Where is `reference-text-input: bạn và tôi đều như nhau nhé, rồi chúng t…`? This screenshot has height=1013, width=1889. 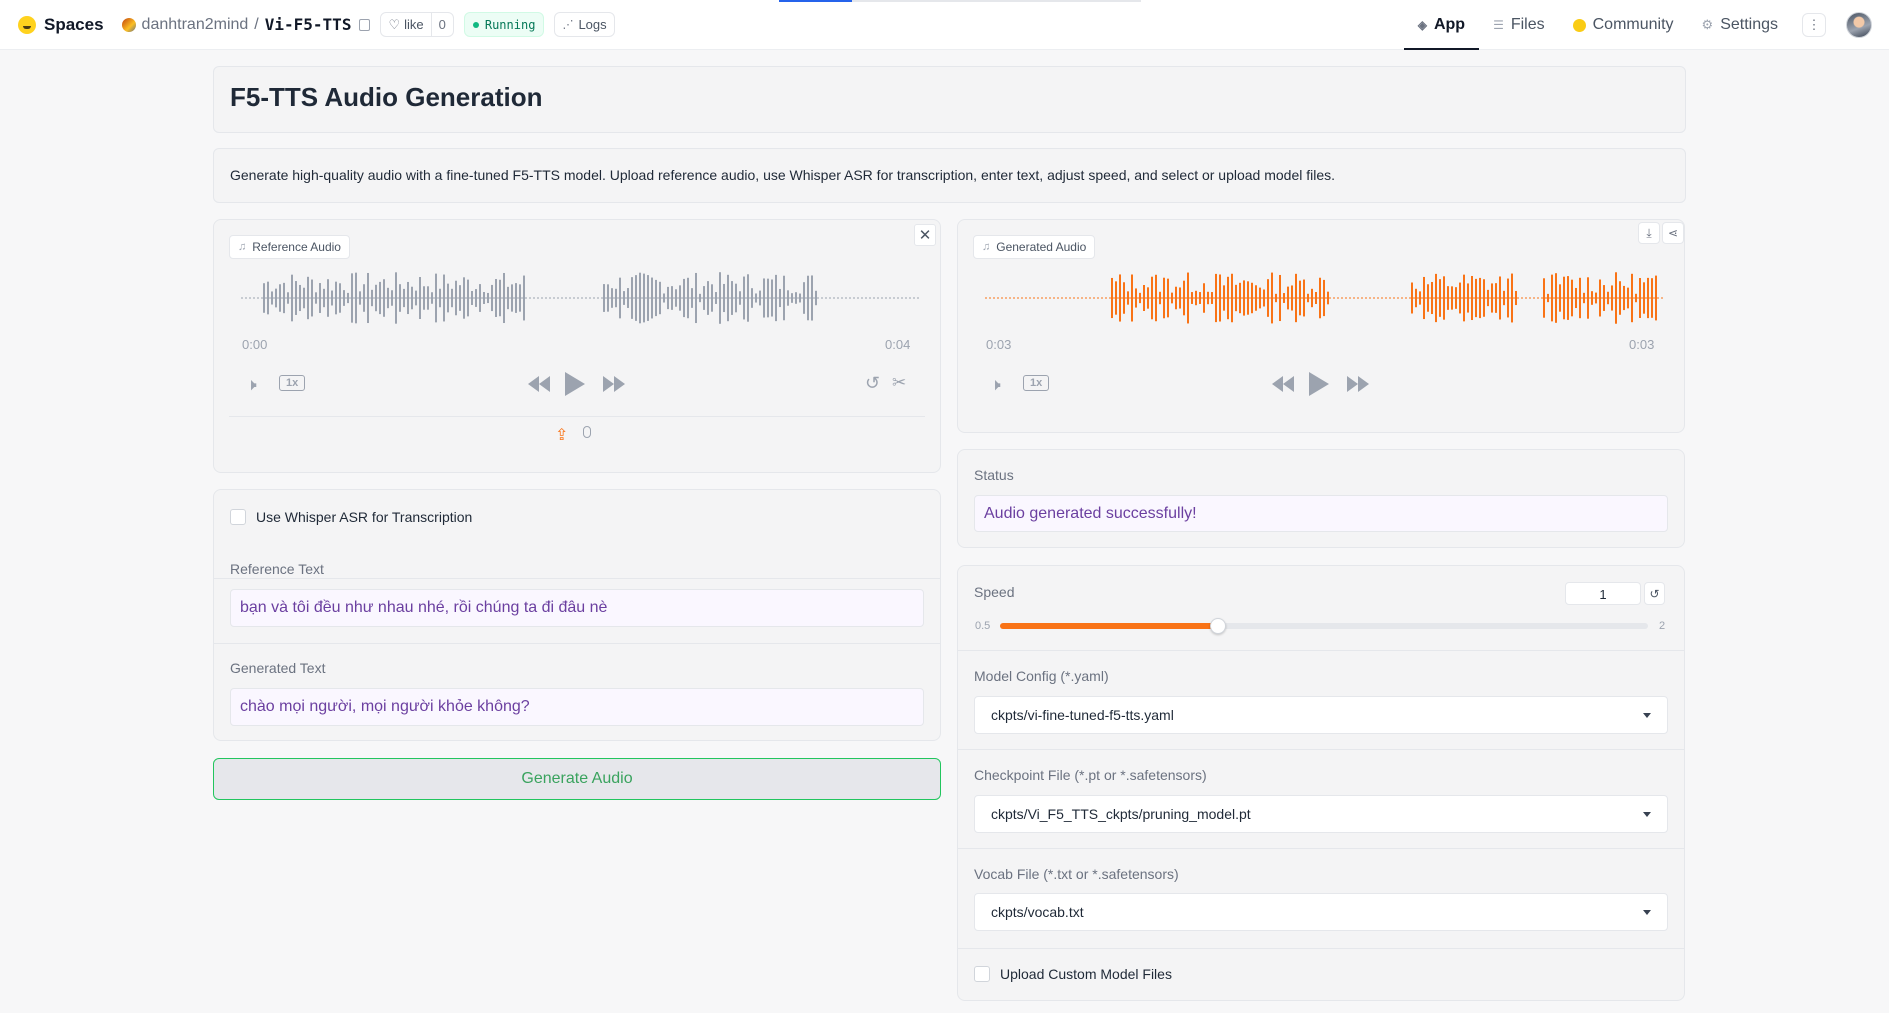
reference-text-input: bạn và tôi đều như nhau nhé, rồi chúng t… is located at coordinates (577, 608).